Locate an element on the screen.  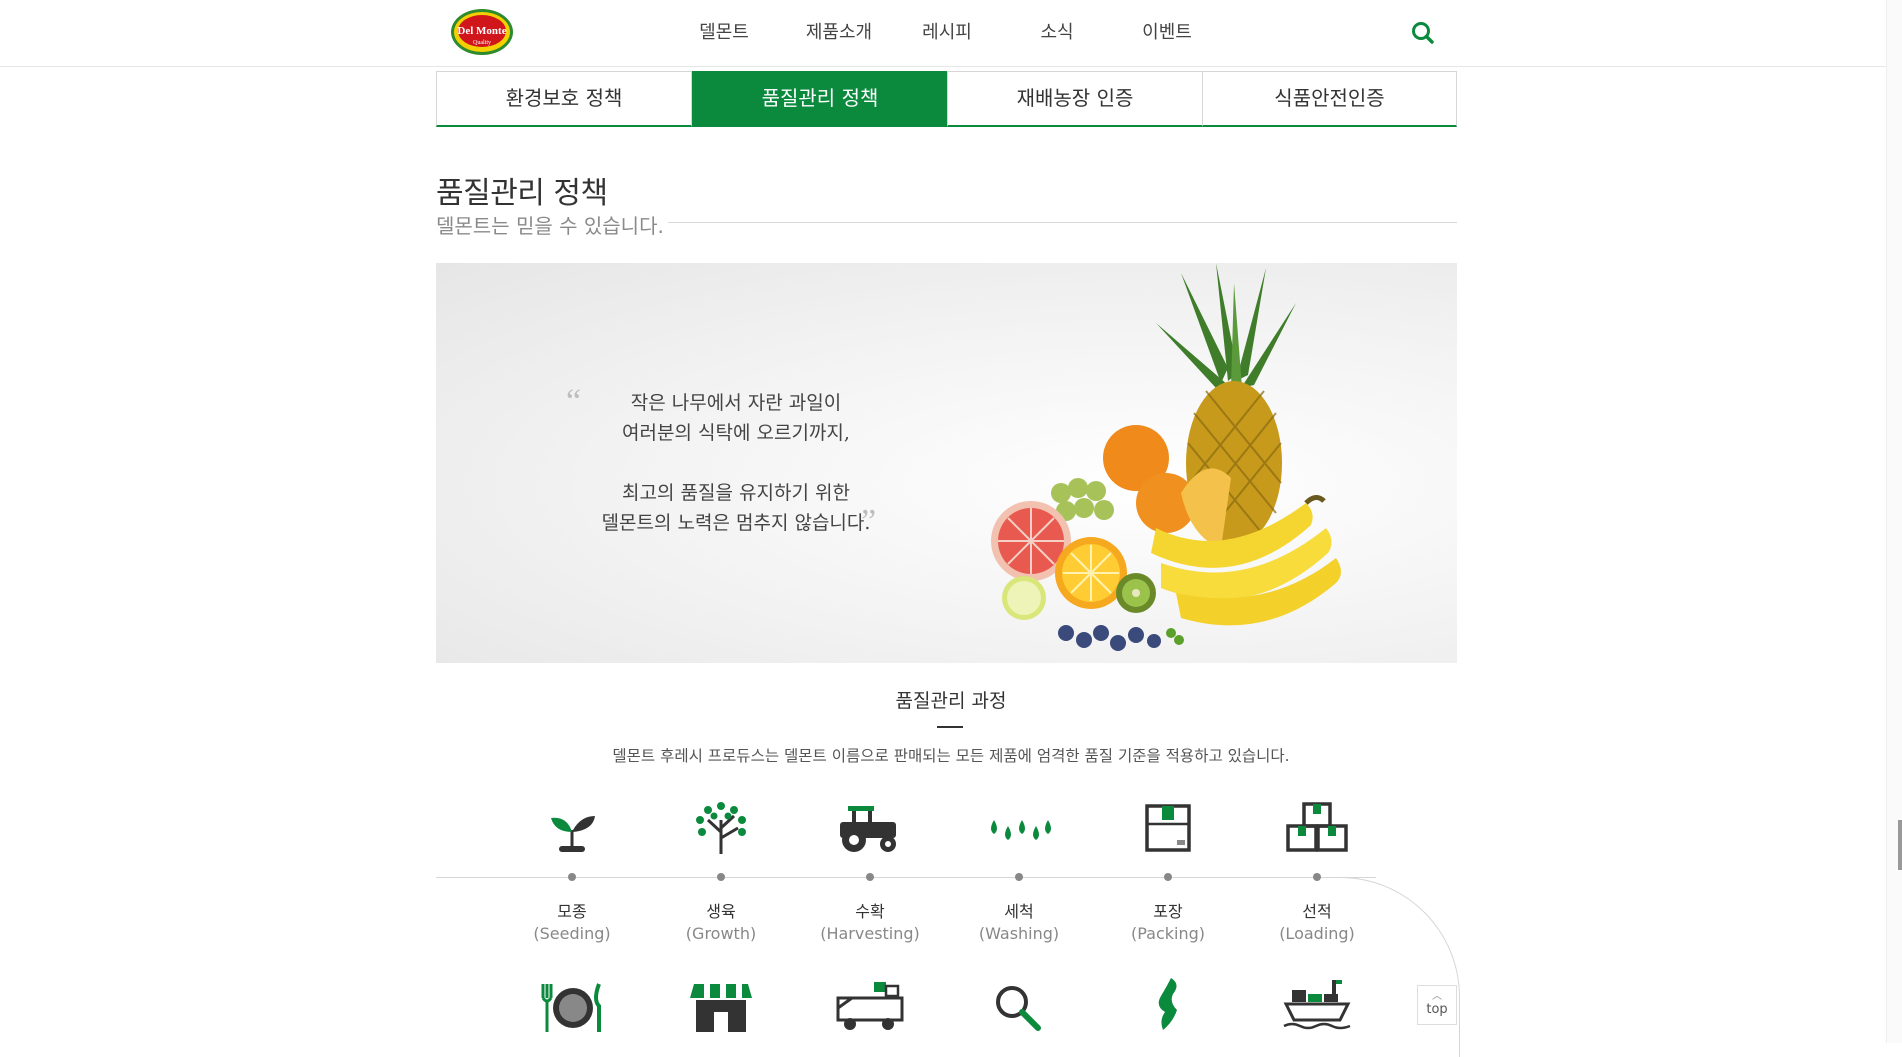
main-nav: 델몬트 제품소개 레시피 소식 이벤트 is located at coordinates (948, 33).